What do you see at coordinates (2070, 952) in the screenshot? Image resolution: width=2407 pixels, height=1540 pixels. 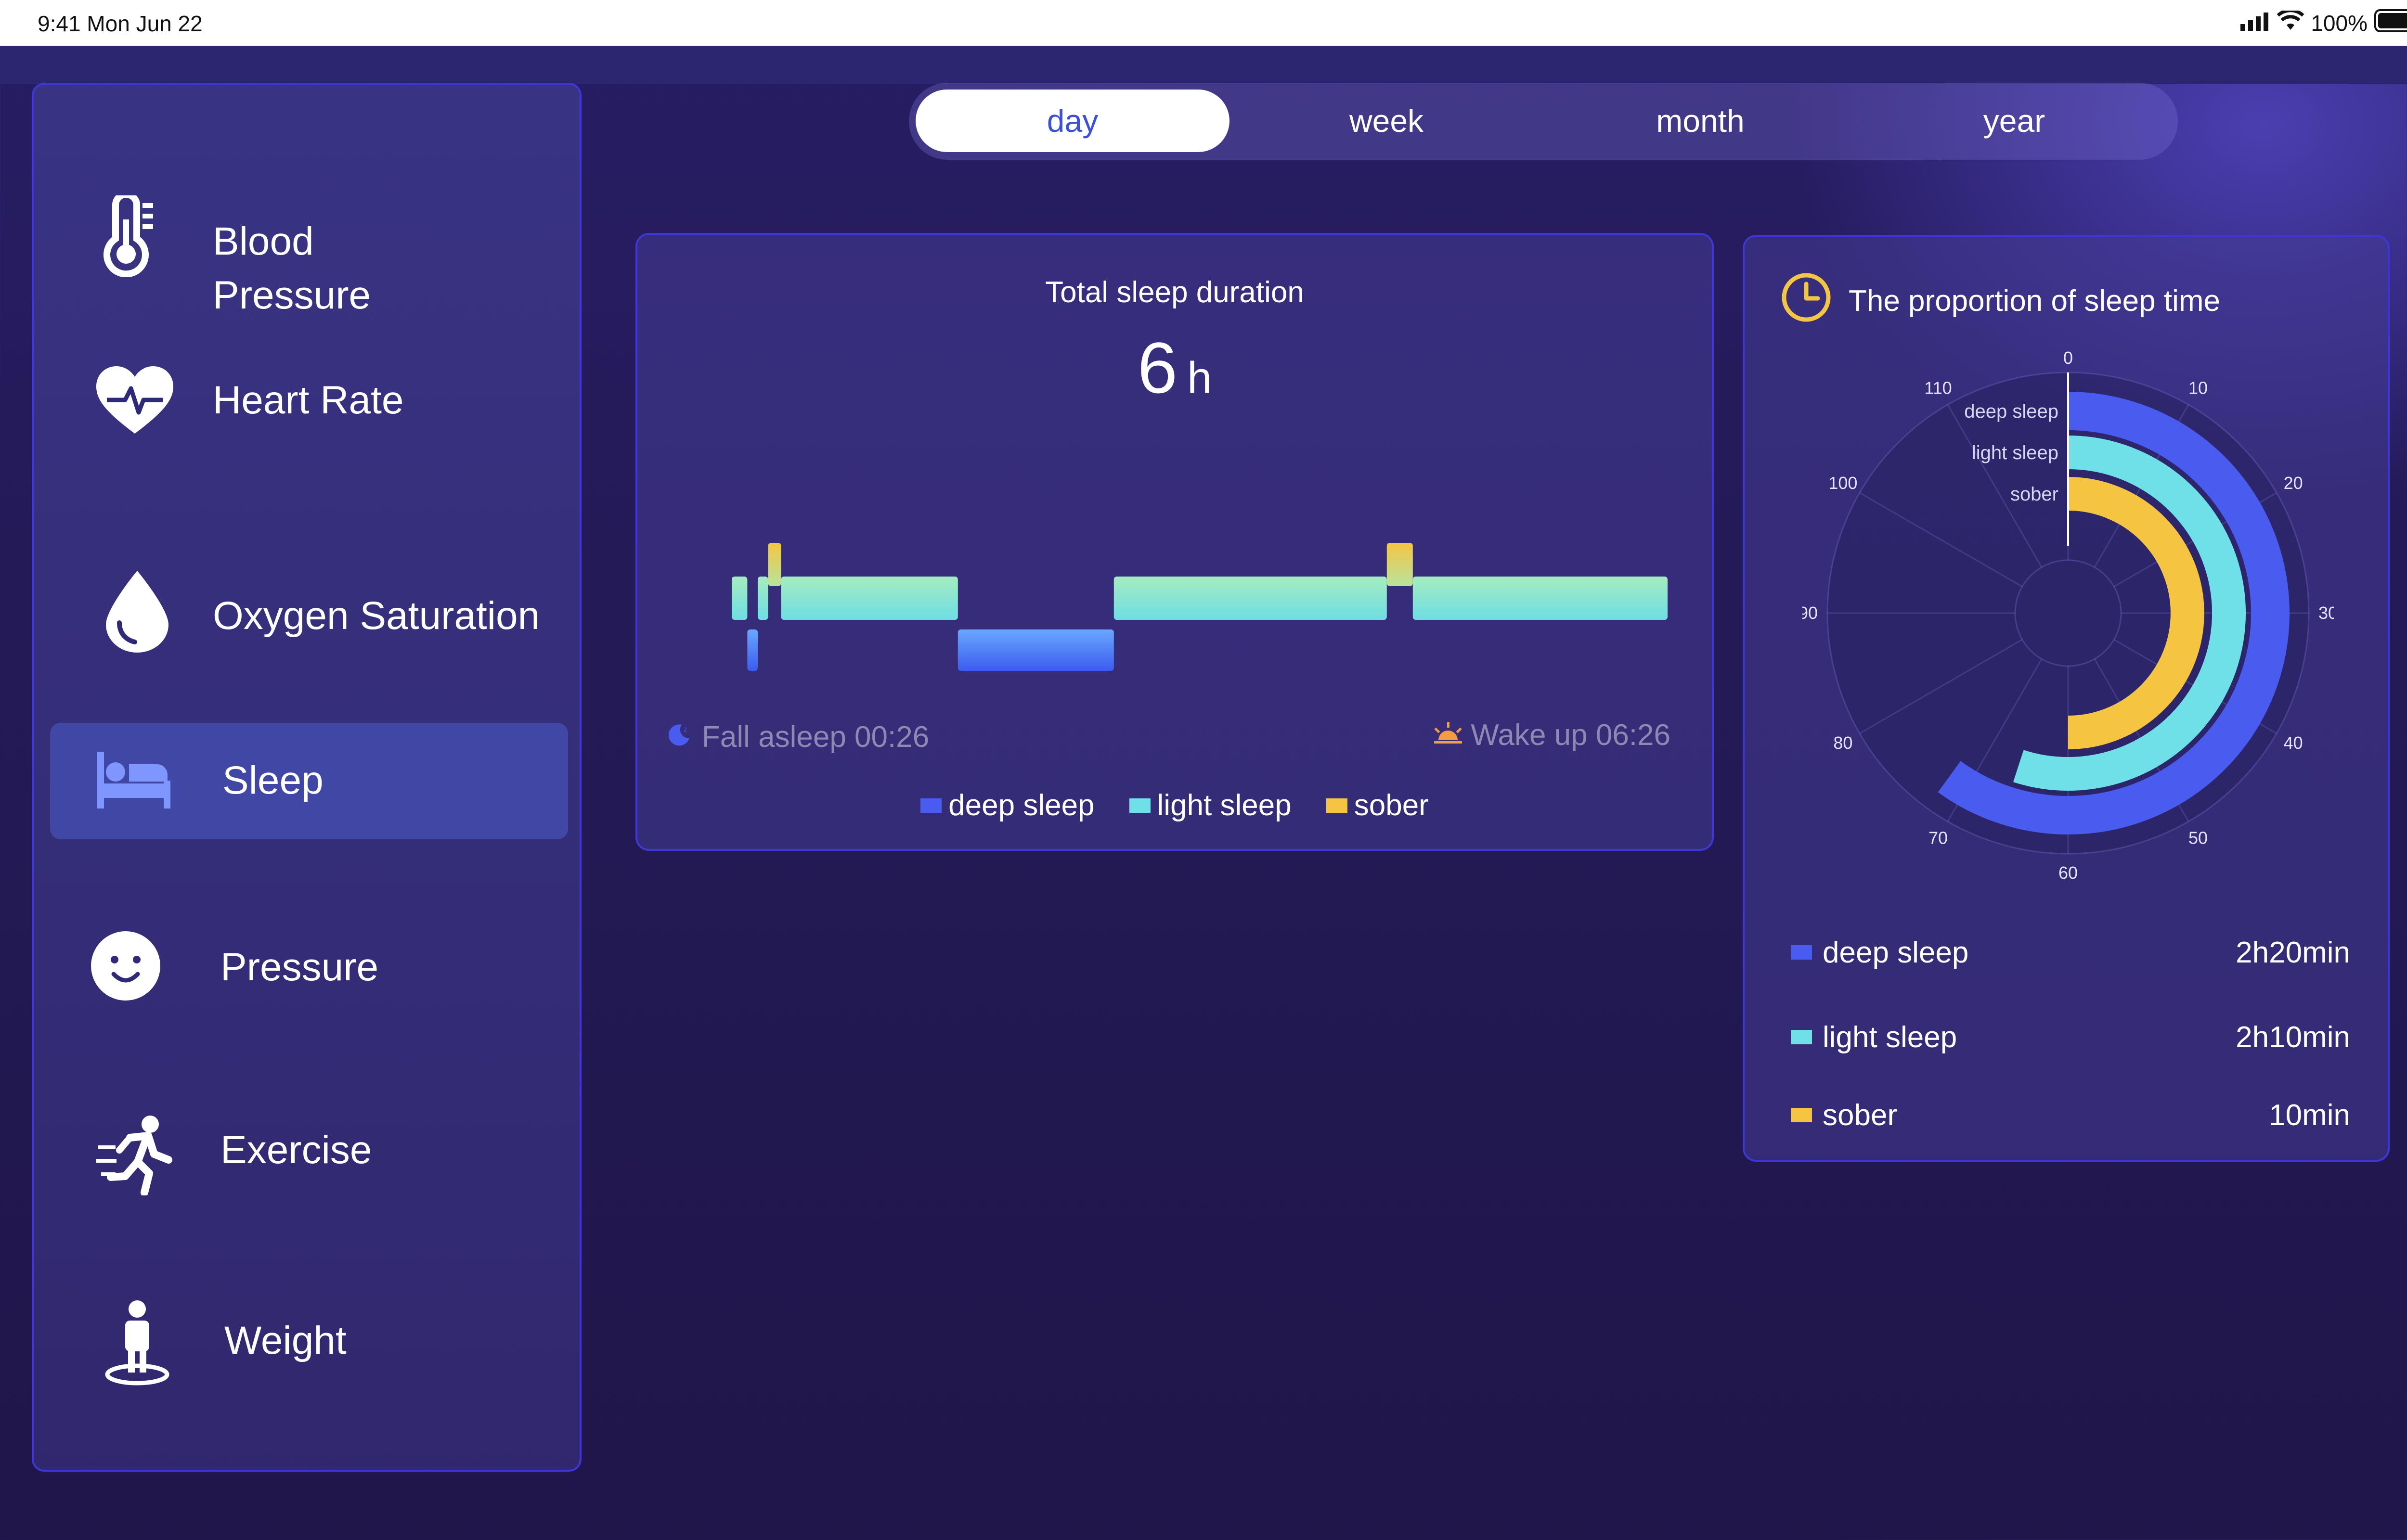 I see `proportion-row-deep-sleep: deep sleep 2h20min` at bounding box center [2070, 952].